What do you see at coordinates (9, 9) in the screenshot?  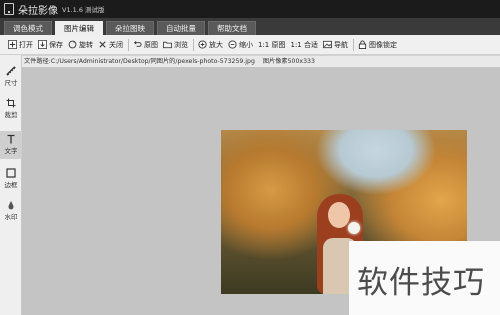 I see `phone-icon` at bounding box center [9, 9].